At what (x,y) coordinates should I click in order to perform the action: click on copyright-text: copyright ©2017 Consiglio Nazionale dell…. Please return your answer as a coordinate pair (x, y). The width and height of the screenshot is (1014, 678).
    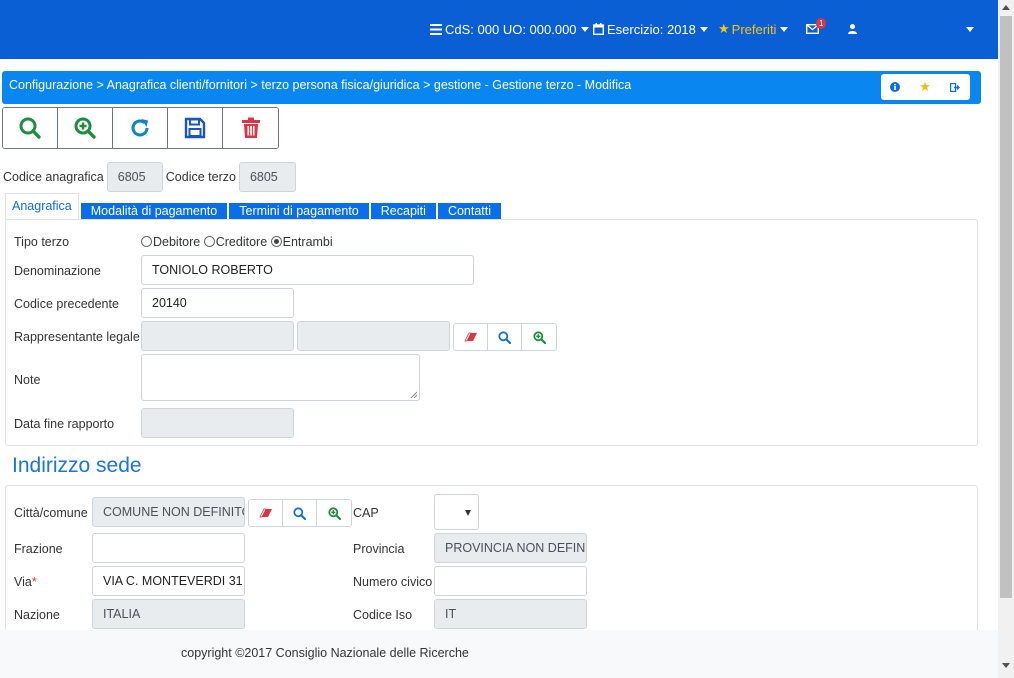
    Looking at the image, I should click on (325, 653).